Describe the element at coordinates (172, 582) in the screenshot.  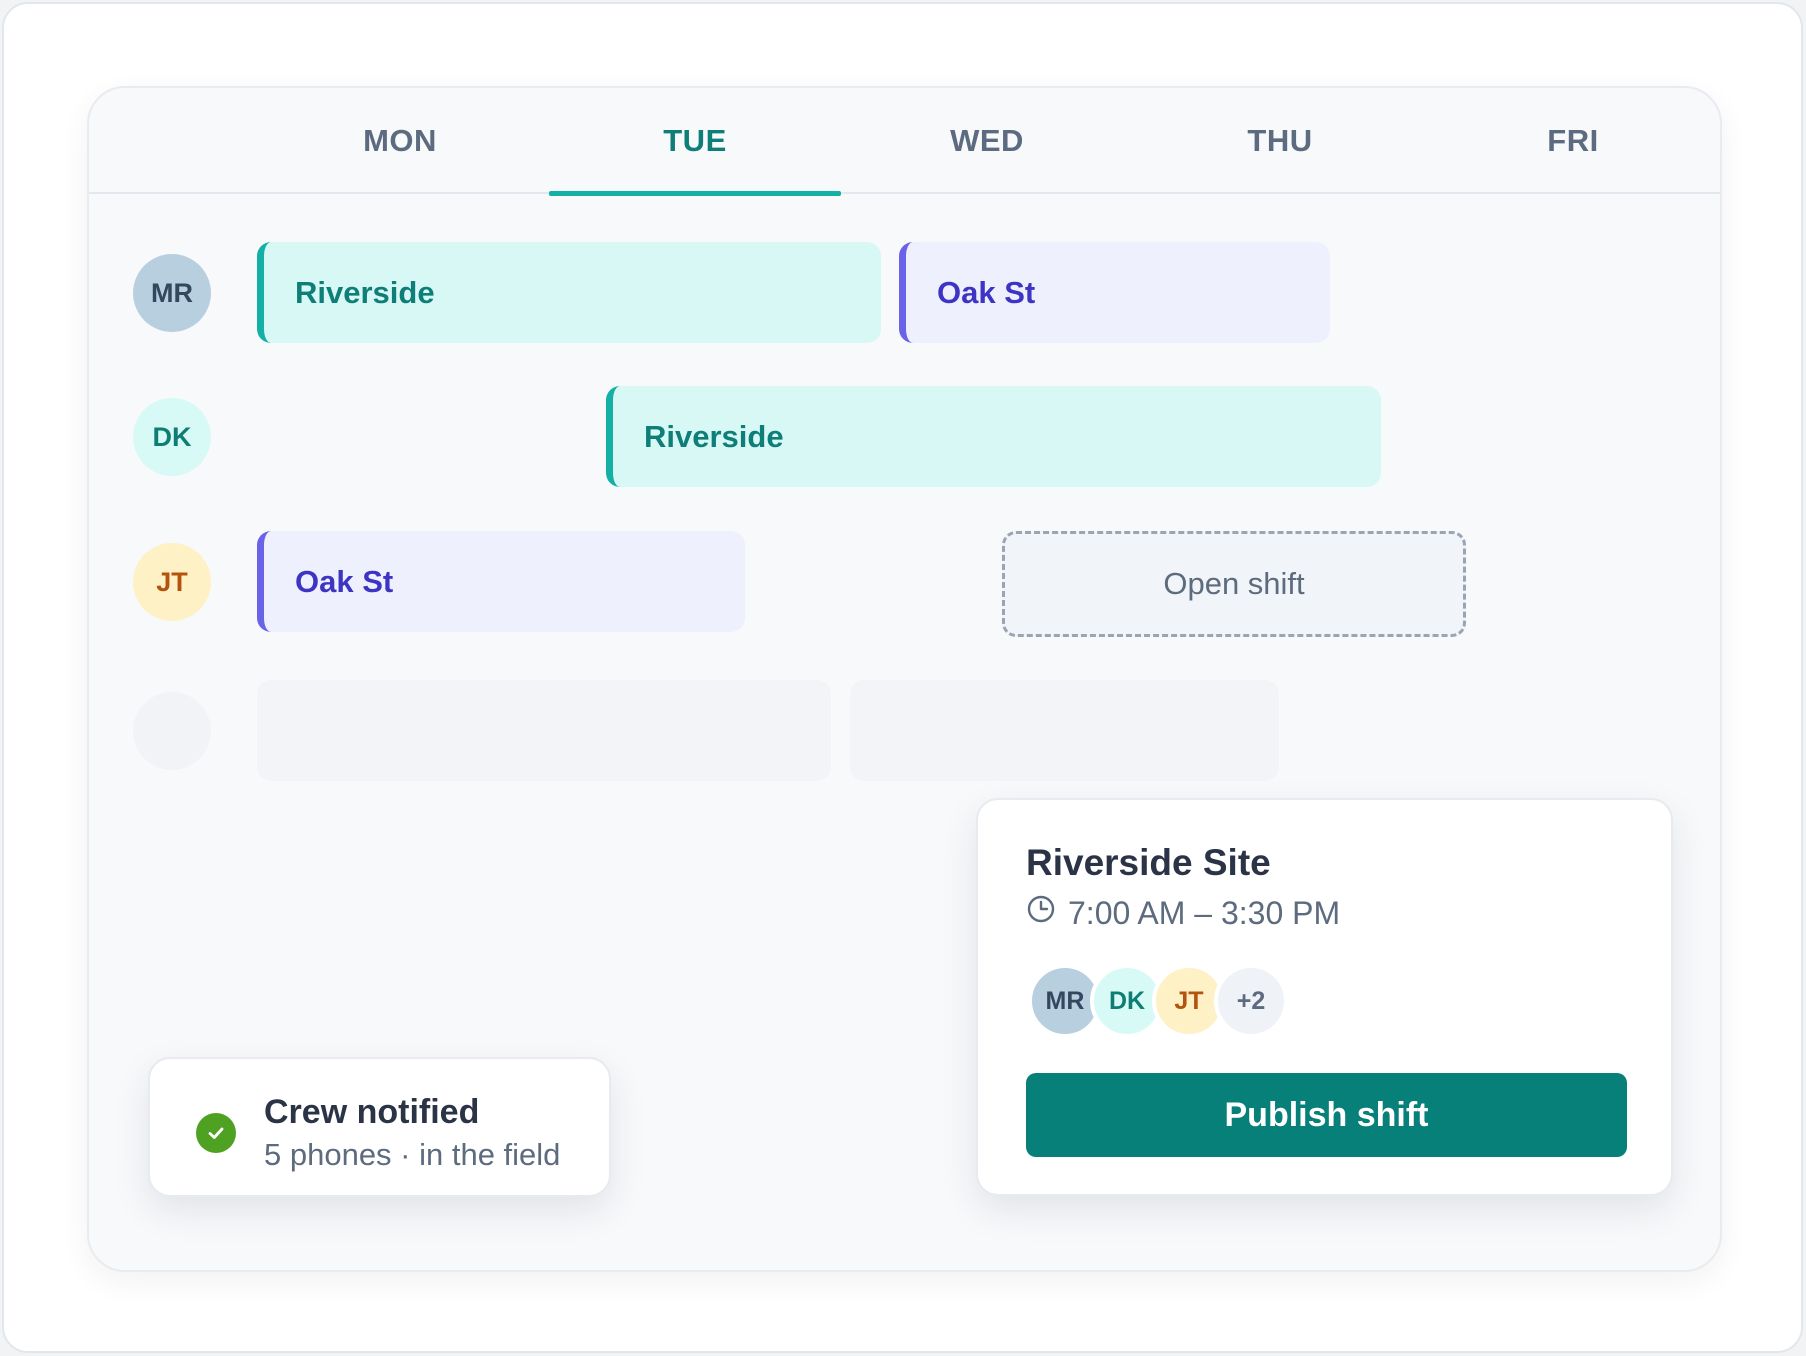
I see `avatar-jt: JT` at that location.